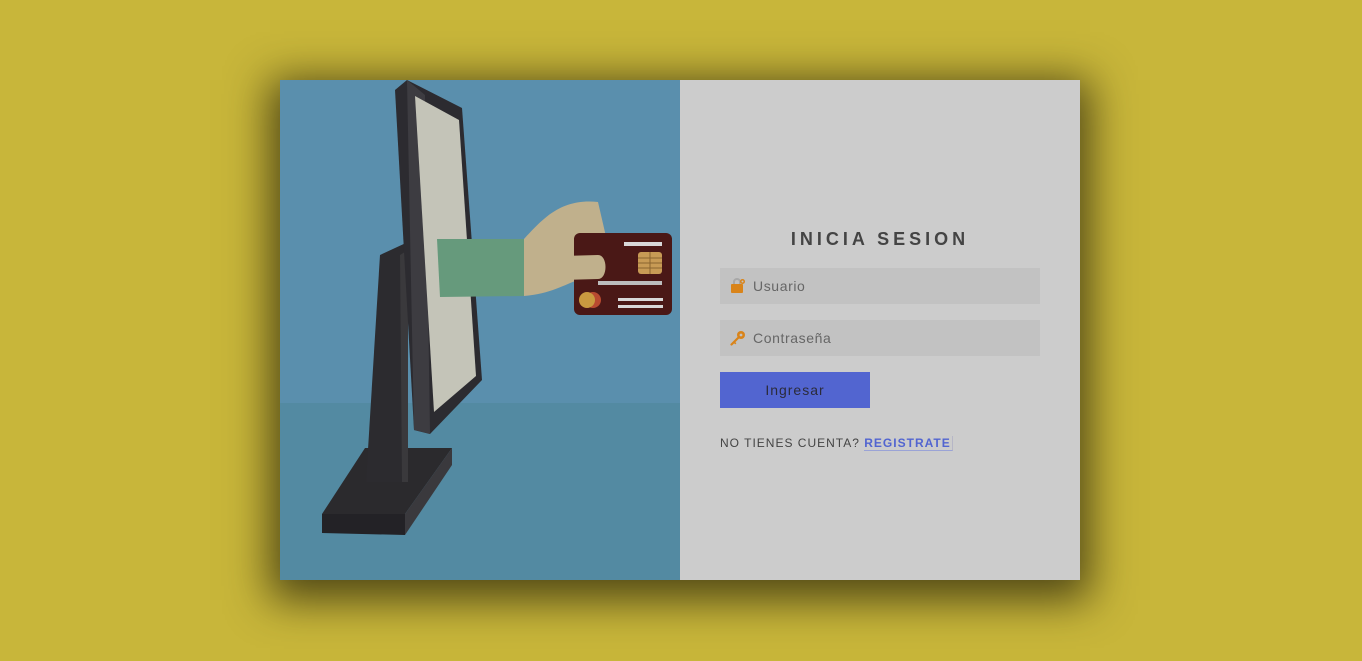 The height and width of the screenshot is (661, 1362). I want to click on username-field, so click(880, 286).